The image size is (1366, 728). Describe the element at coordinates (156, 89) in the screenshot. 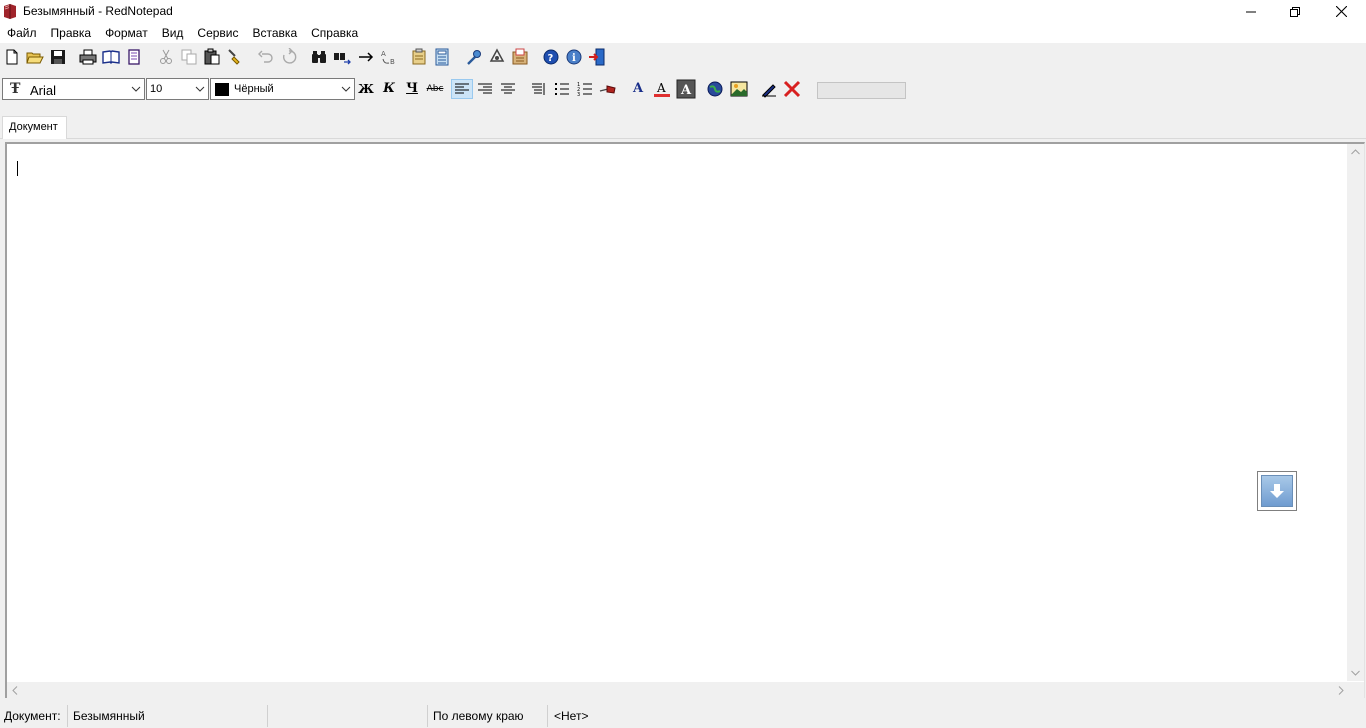

I see `font-size-value: 10` at that location.